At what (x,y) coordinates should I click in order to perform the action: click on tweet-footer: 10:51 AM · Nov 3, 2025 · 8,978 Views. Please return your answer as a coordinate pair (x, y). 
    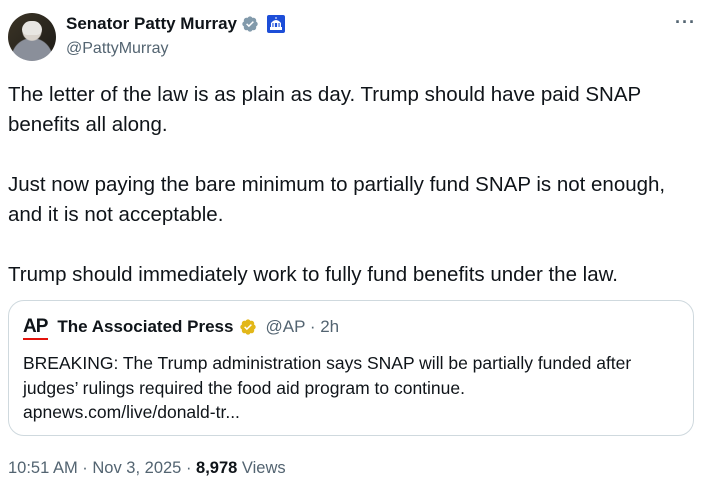
    Looking at the image, I should click on (147, 468).